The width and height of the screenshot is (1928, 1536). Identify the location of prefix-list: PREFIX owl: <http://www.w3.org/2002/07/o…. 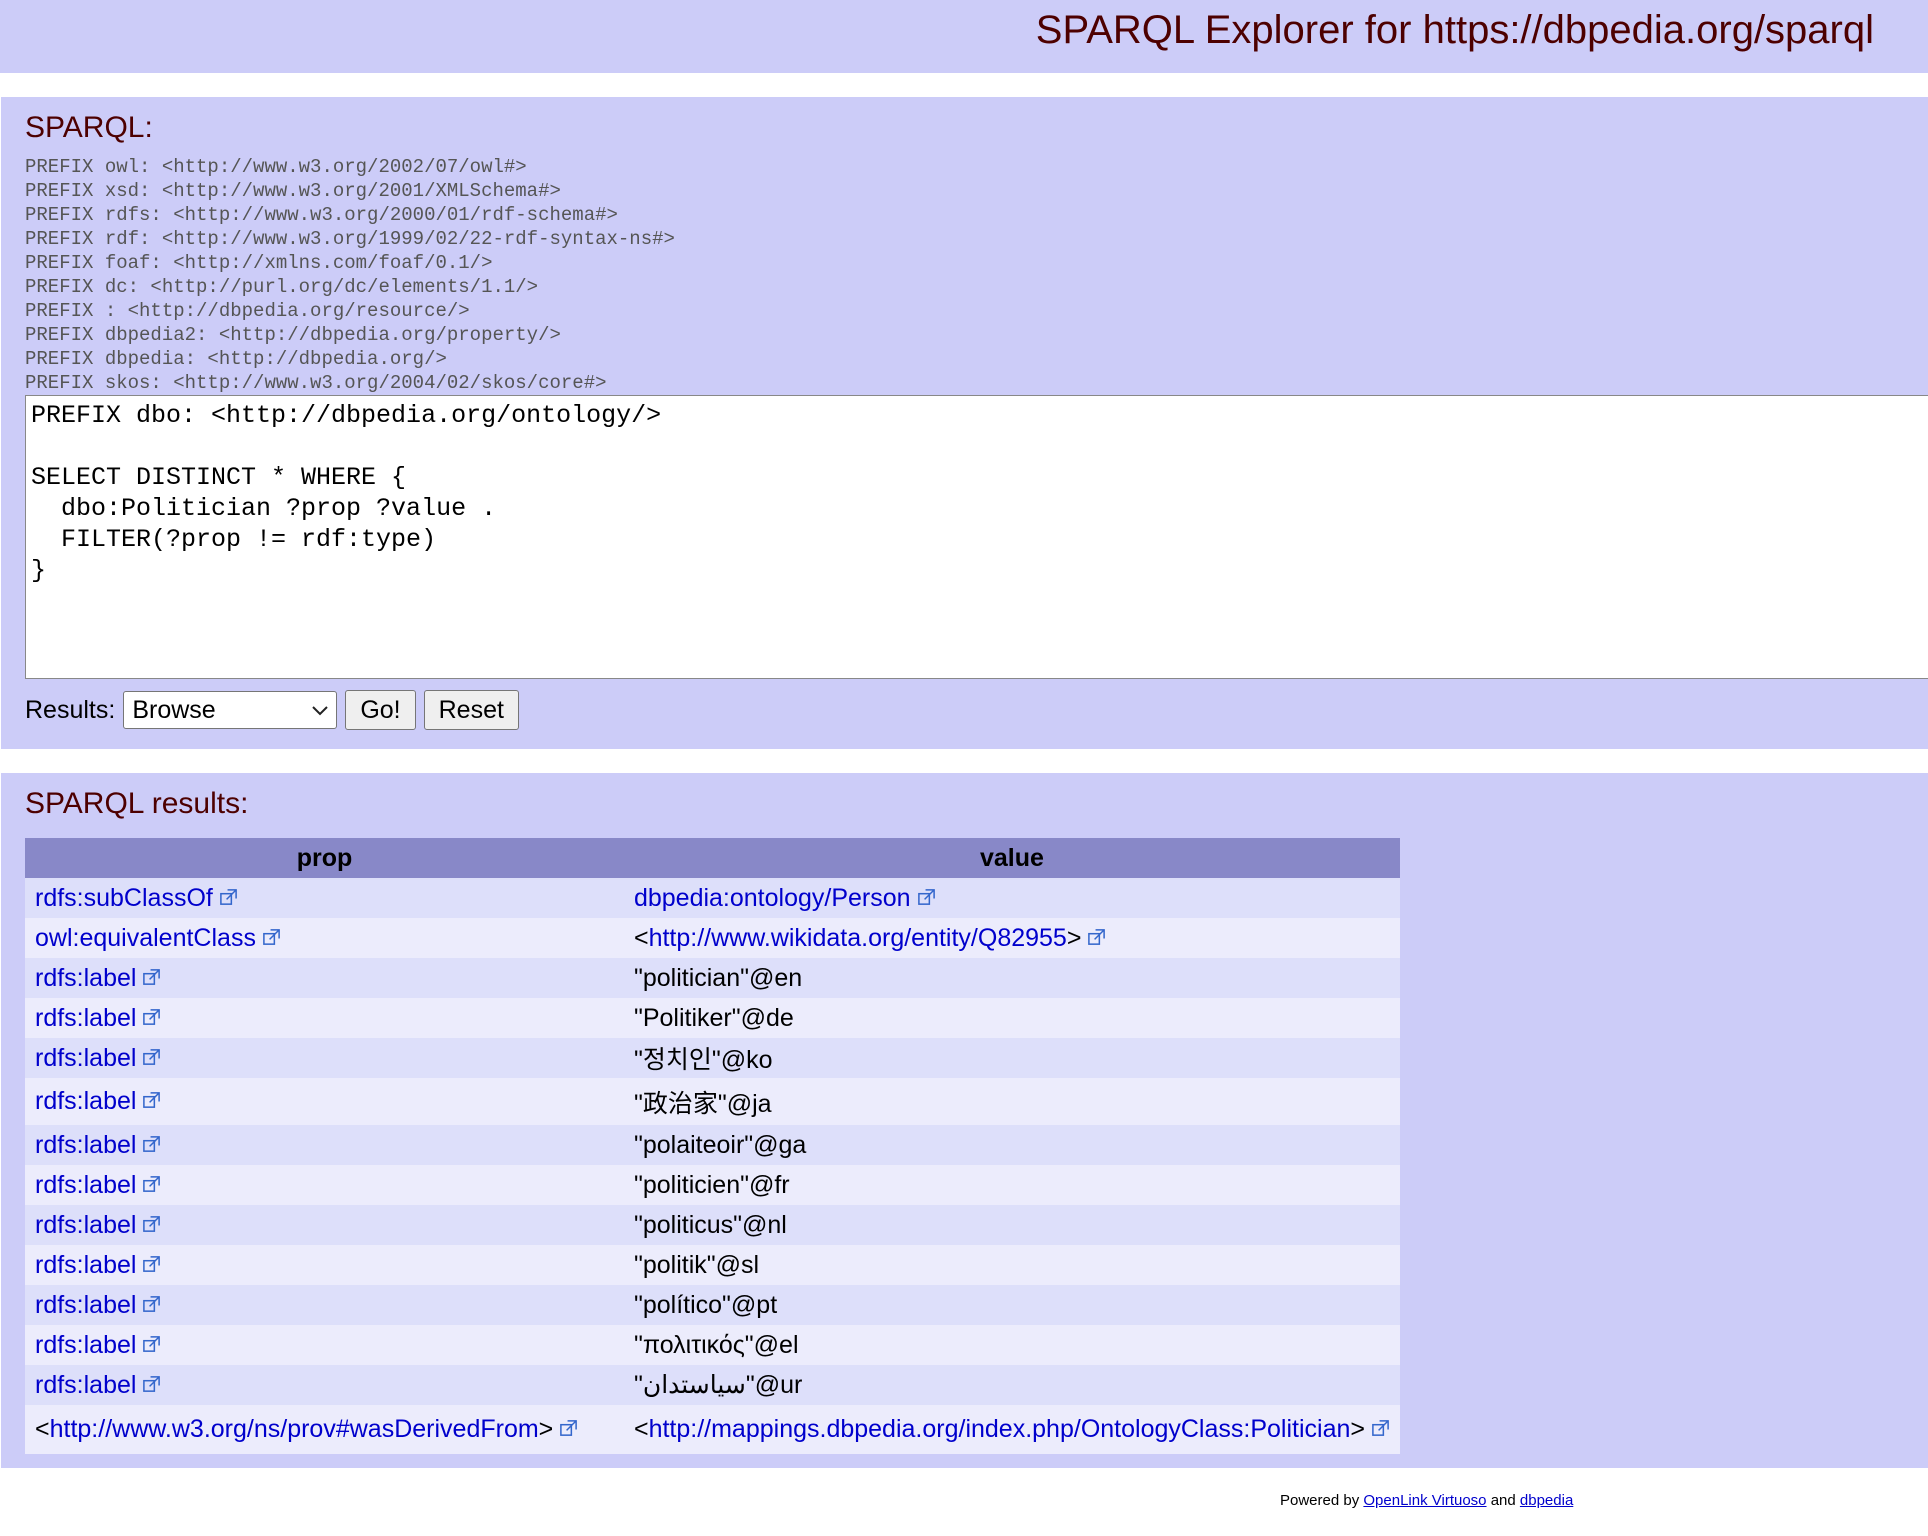
(350, 275).